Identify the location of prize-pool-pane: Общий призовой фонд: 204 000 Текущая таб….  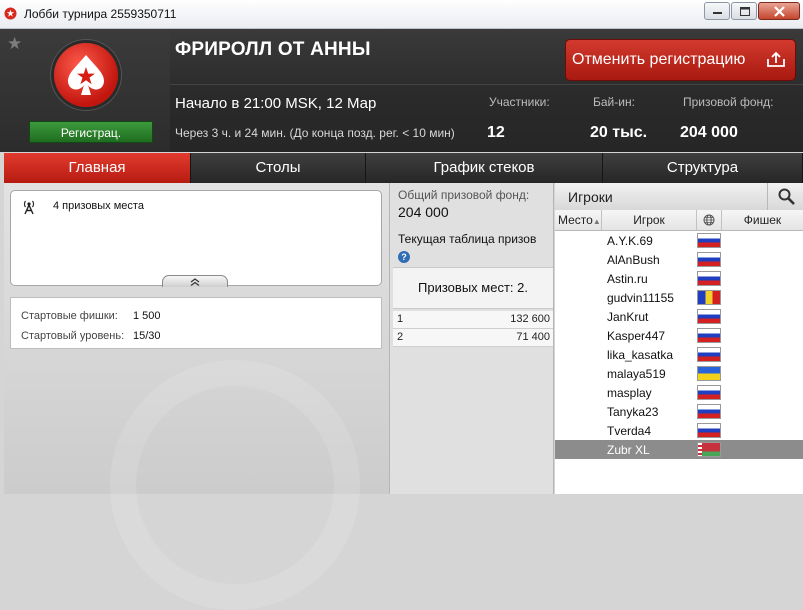
(471, 338).